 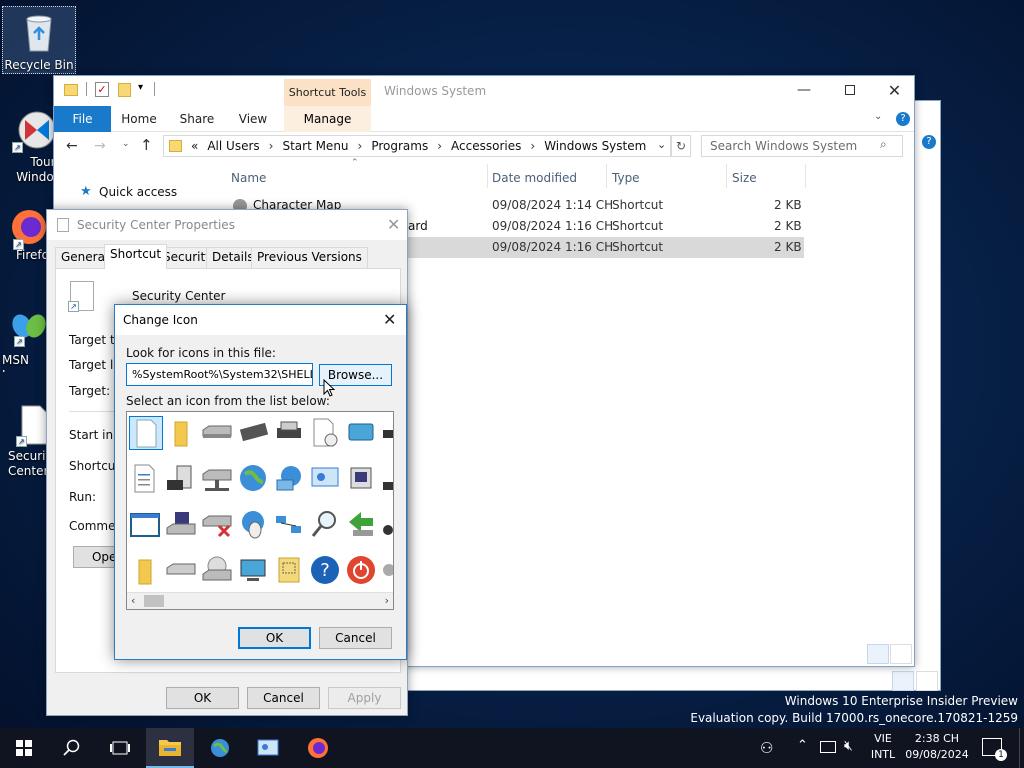 What do you see at coordinates (146, 433) in the screenshot?
I see `blank-document-icon` at bounding box center [146, 433].